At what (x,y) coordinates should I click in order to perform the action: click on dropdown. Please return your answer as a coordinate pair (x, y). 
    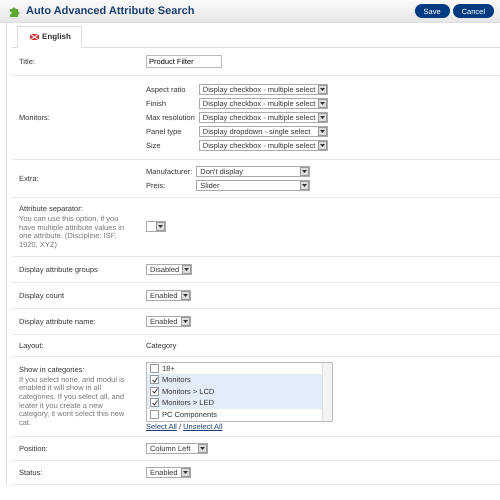
    Looking at the image, I should click on (156, 226).